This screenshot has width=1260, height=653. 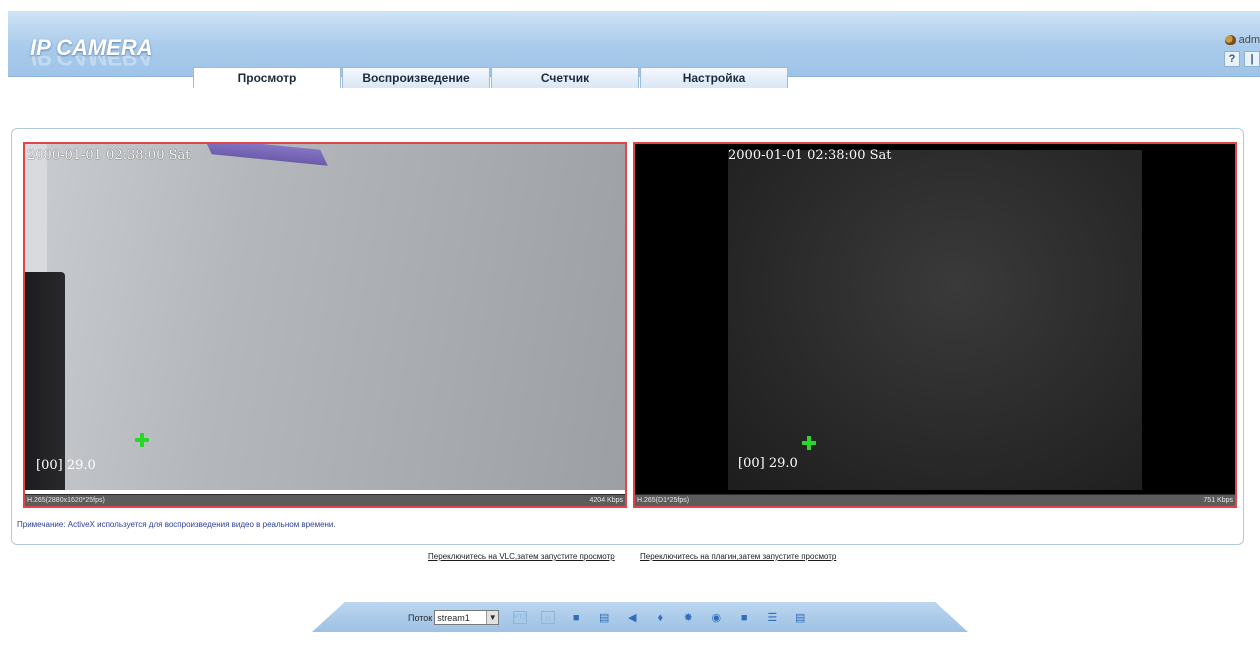 I want to click on bottom-toolbar: Поток stream1 ▼ PTZ ▭ ■ ▤ ◀ ♦ ✸ ◉ ■ ☰ ▤, so click(x=640, y=617).